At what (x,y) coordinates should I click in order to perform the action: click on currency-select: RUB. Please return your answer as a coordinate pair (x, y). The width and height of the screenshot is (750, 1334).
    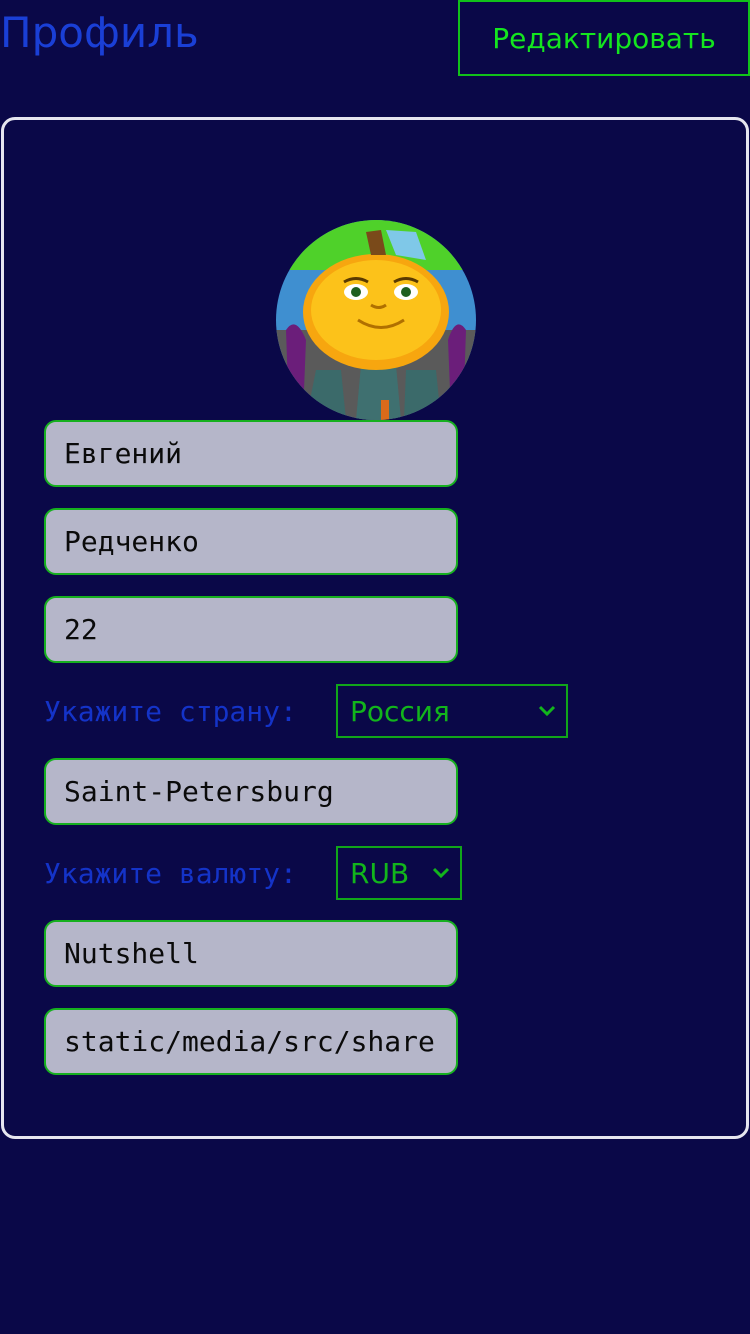
    Looking at the image, I should click on (399, 873).